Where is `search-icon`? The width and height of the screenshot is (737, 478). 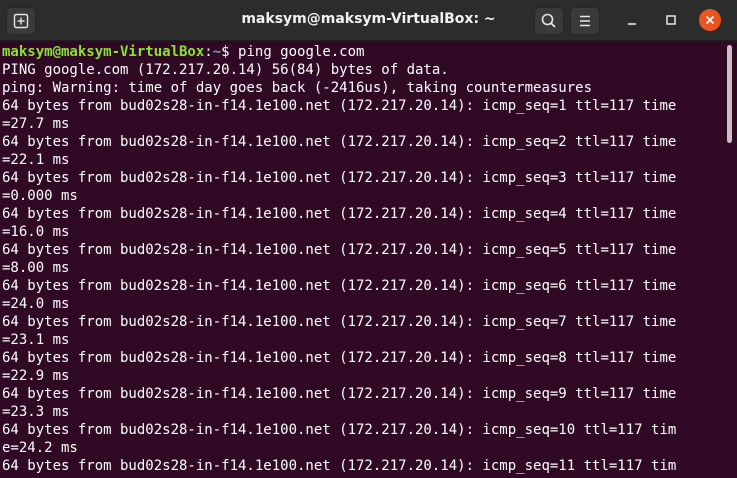 search-icon is located at coordinates (548, 20).